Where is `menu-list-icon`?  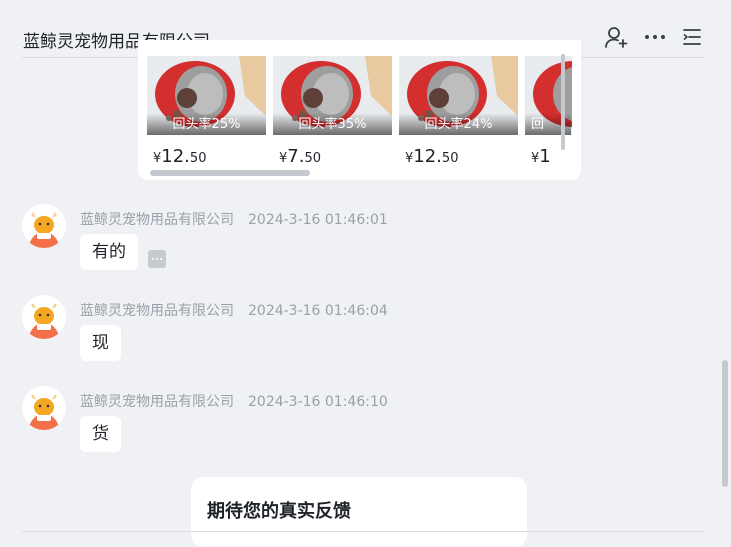 menu-list-icon is located at coordinates (692, 37).